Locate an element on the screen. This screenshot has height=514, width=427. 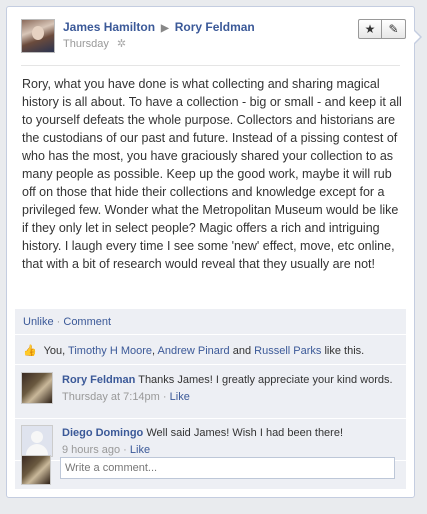
comment-like-link: Like is located at coordinates (180, 397).